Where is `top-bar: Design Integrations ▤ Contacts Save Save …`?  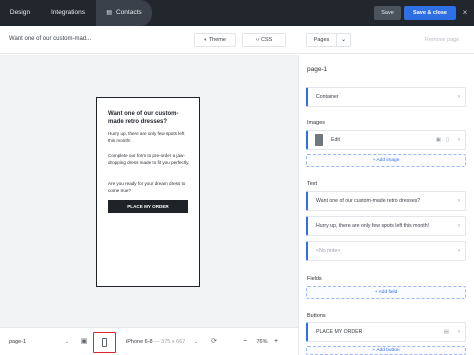 top-bar: Design Integrations ▤ Contacts Save Save … is located at coordinates (237, 13).